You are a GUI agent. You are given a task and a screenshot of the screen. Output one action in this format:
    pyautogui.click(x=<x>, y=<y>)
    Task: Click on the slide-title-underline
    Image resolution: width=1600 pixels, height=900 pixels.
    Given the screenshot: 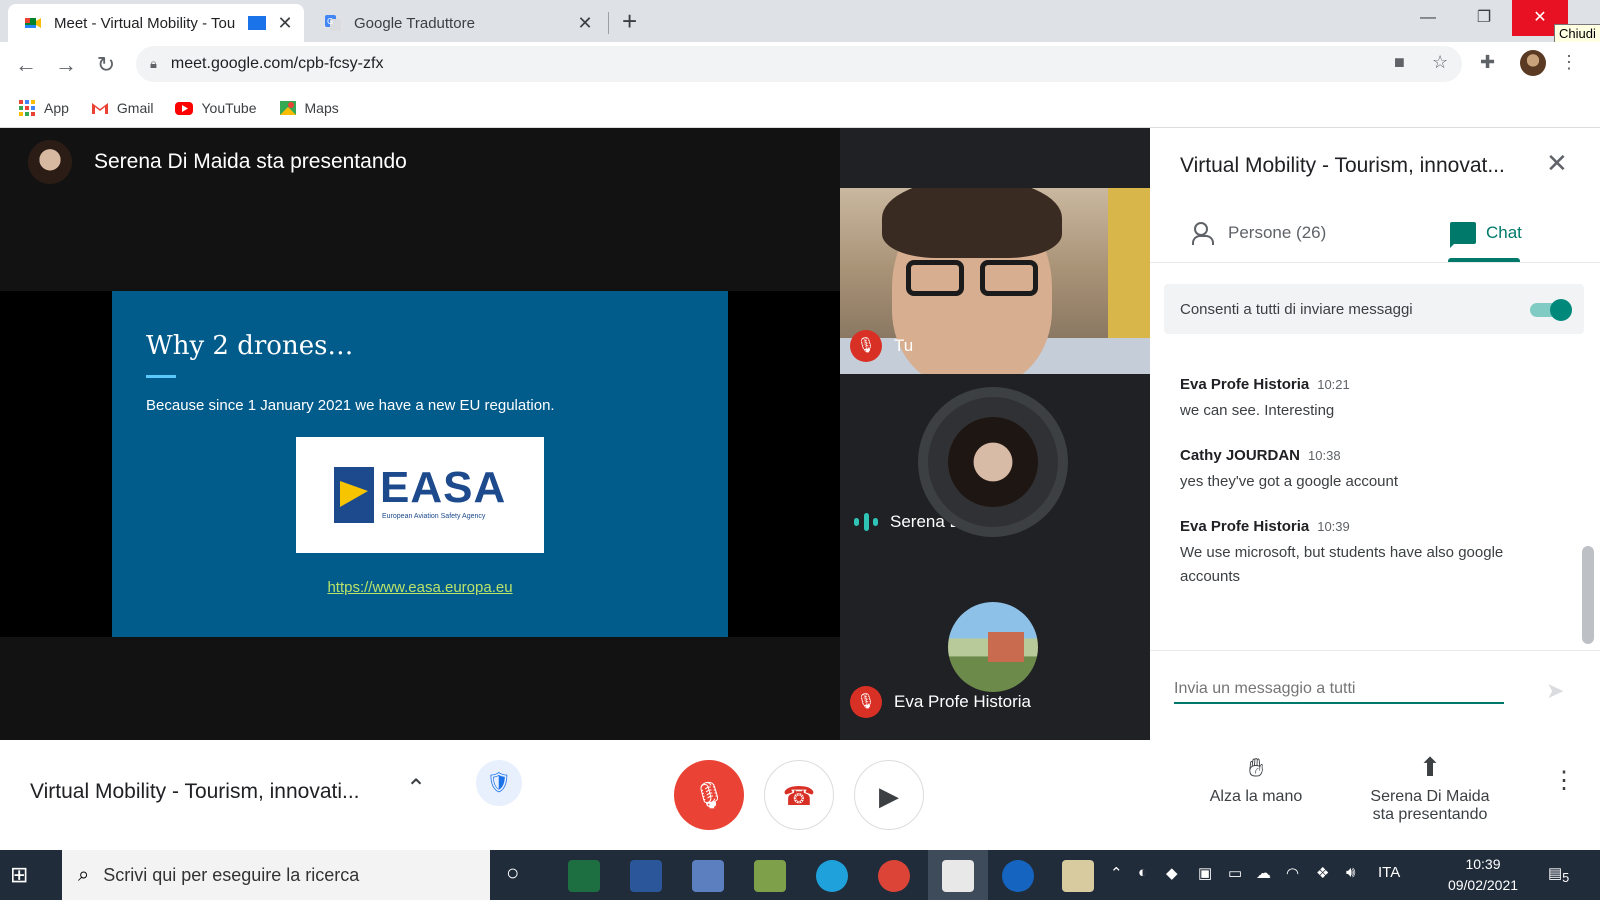 What is the action you would take?
    pyautogui.click(x=161, y=376)
    